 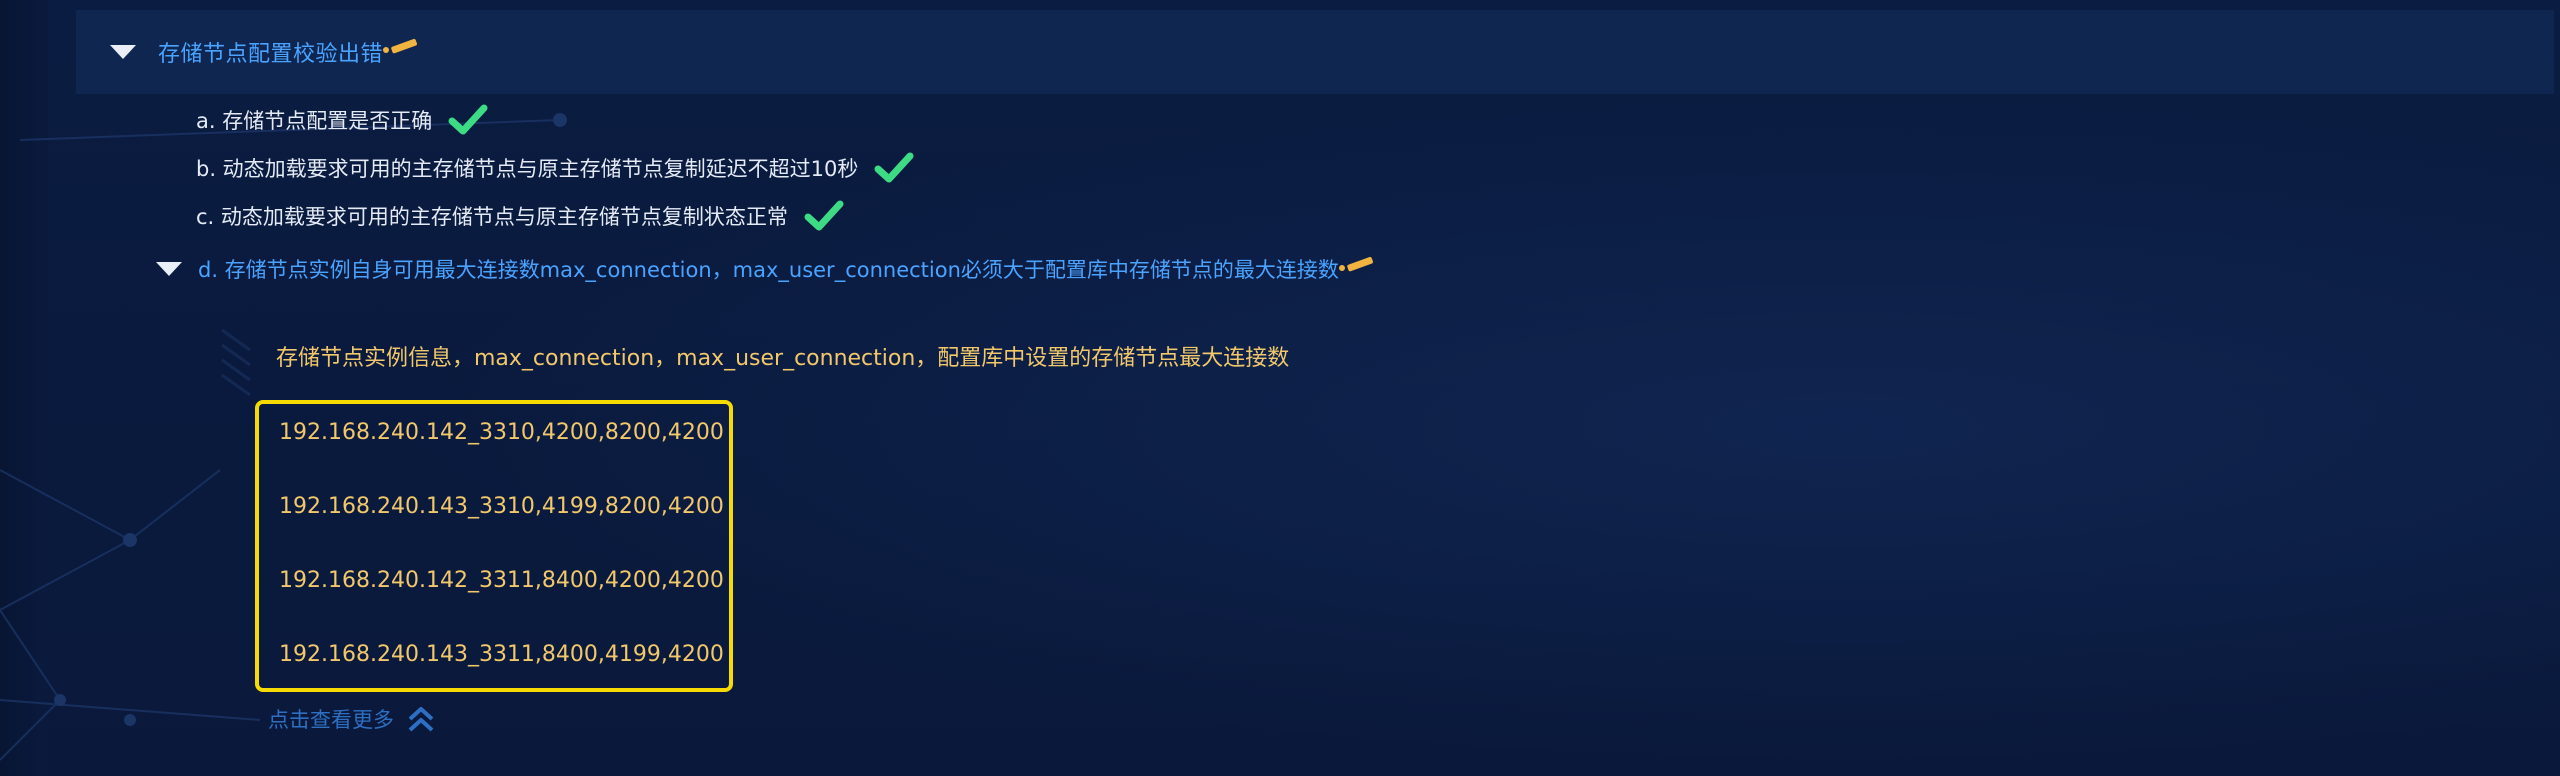 I want to click on detail-line: 192.168.240.142_3311,8400,4200,4200, so click(x=501, y=580).